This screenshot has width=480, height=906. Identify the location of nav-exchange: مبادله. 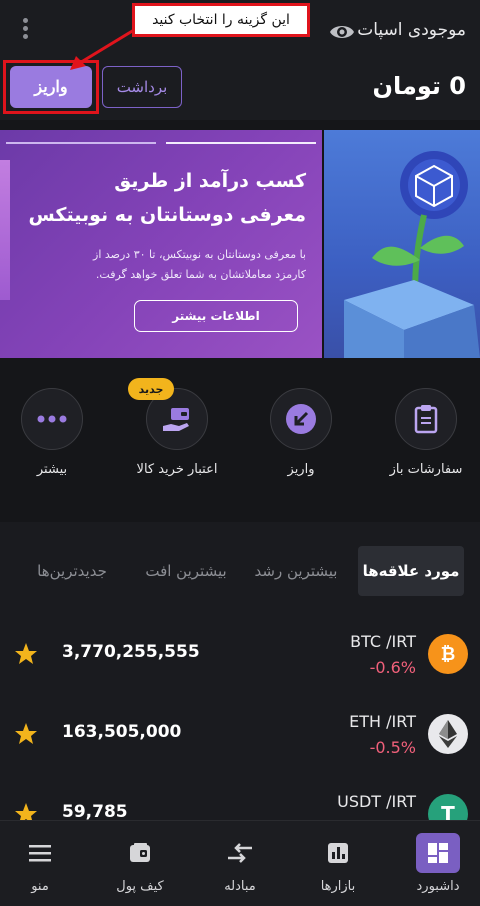
(240, 863).